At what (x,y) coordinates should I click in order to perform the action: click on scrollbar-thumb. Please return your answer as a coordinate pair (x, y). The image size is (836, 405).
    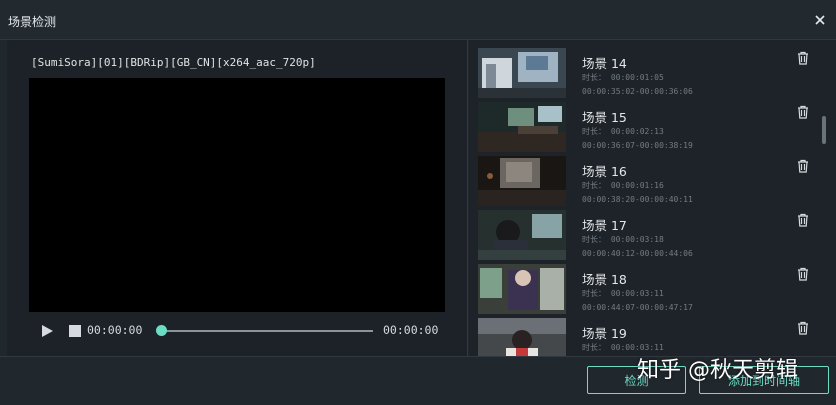
    Looking at the image, I should click on (824, 130).